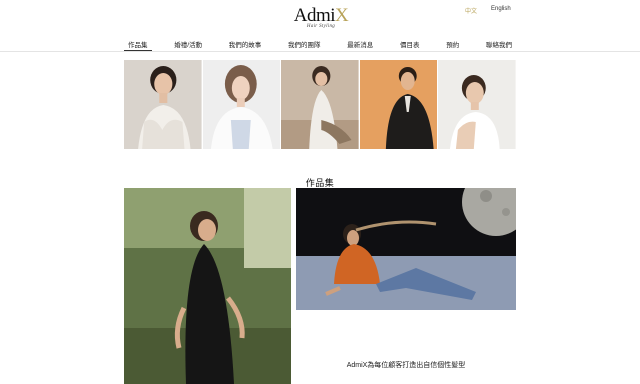 Image resolution: width=640 pixels, height=384 pixels. What do you see at coordinates (321, 15) in the screenshot?
I see `logo-wordmark: AdmiX` at bounding box center [321, 15].